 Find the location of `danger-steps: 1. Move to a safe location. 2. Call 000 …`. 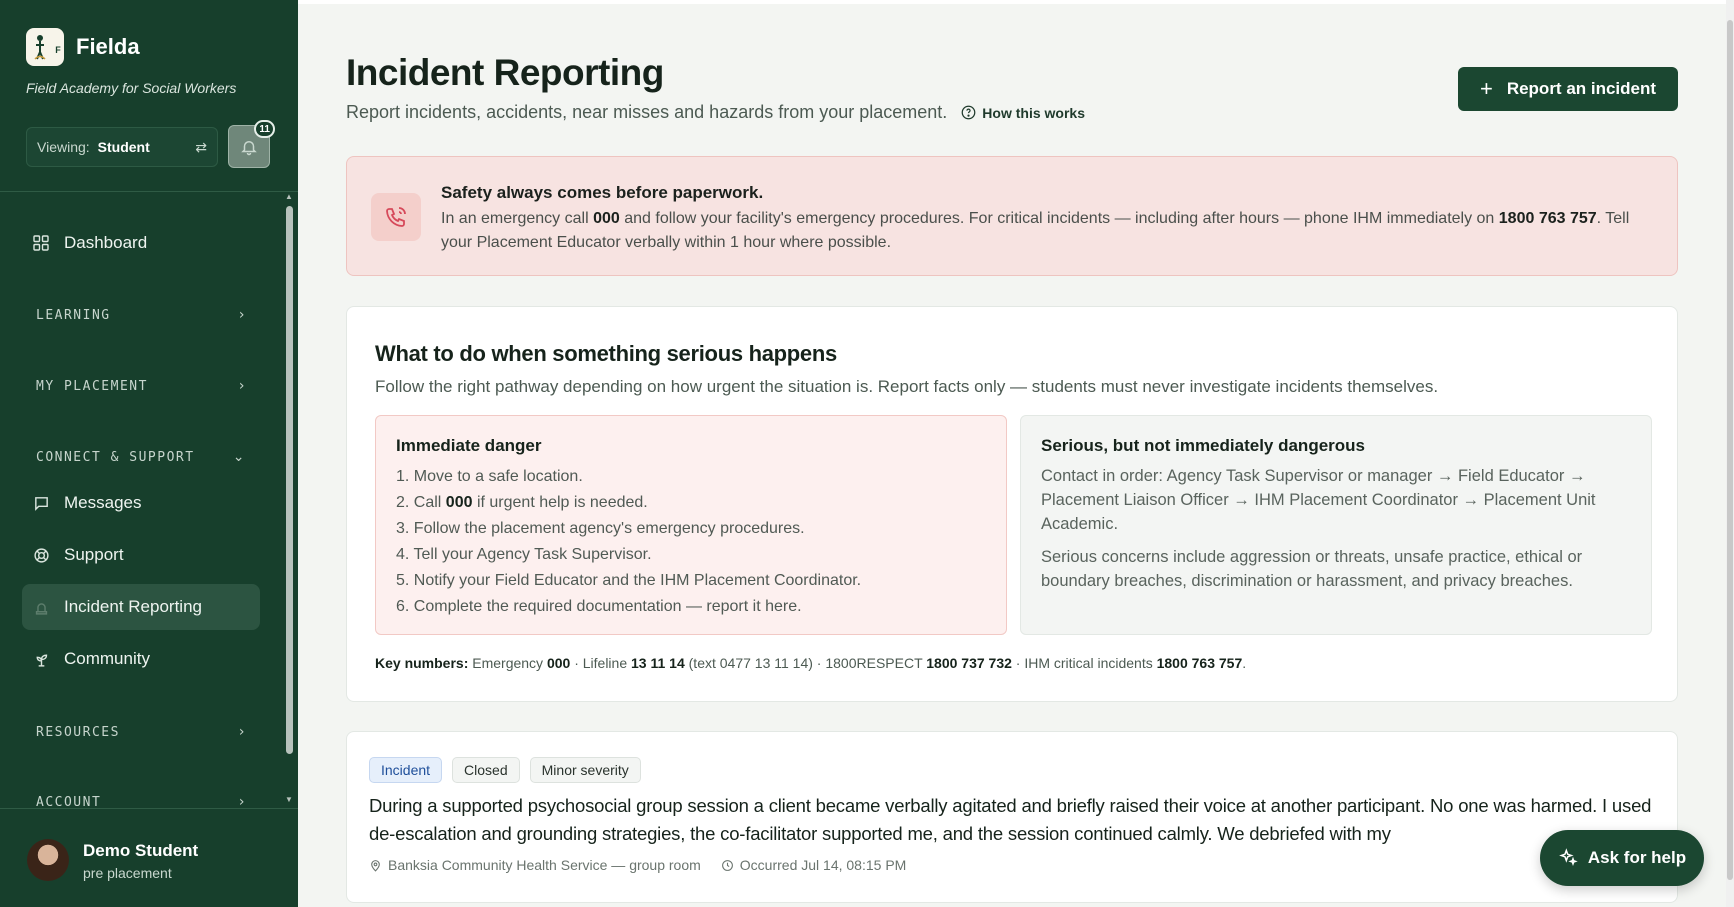

danger-steps: 1. Move to a safe location. 2. Call 000 … is located at coordinates (691, 542).